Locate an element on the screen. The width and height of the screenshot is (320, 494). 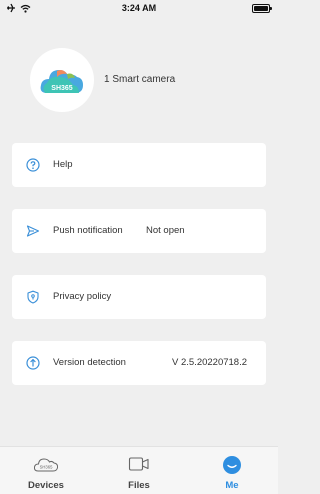
upgrade-arrow-icon is located at coordinates (33, 363).